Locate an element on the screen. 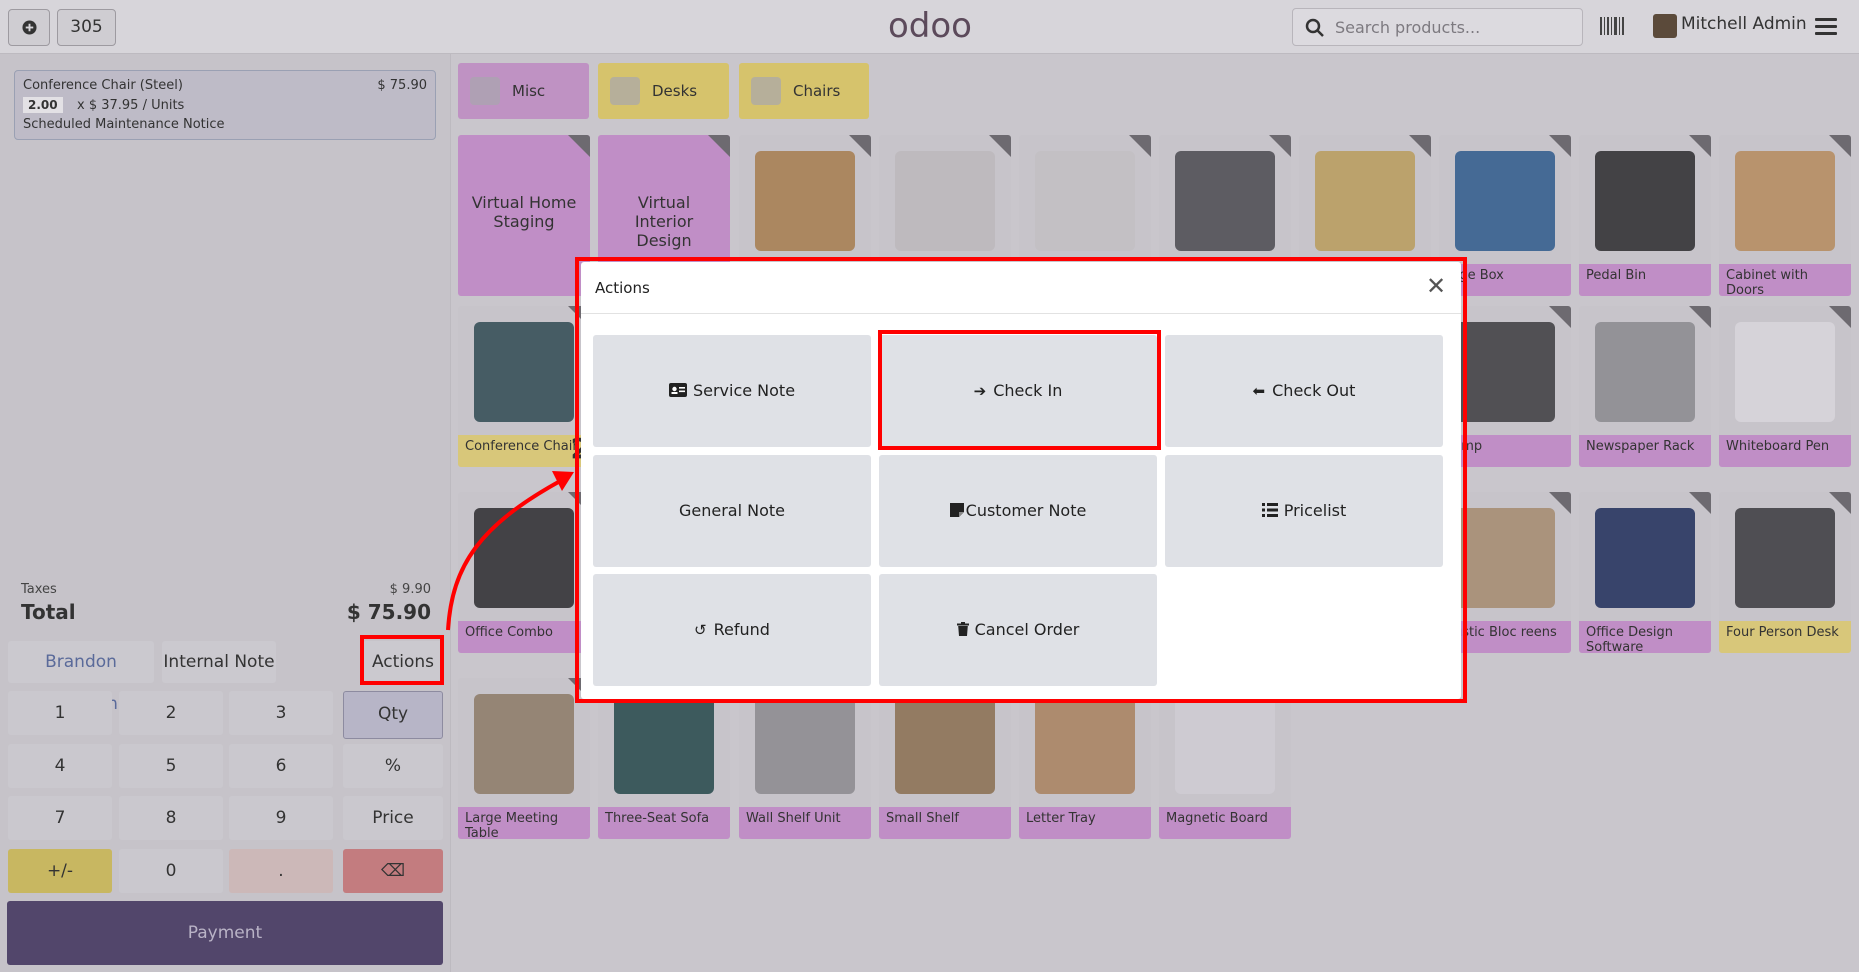 The width and height of the screenshot is (1859, 972). product-card: Whiteboard Pen is located at coordinates (1785, 386).